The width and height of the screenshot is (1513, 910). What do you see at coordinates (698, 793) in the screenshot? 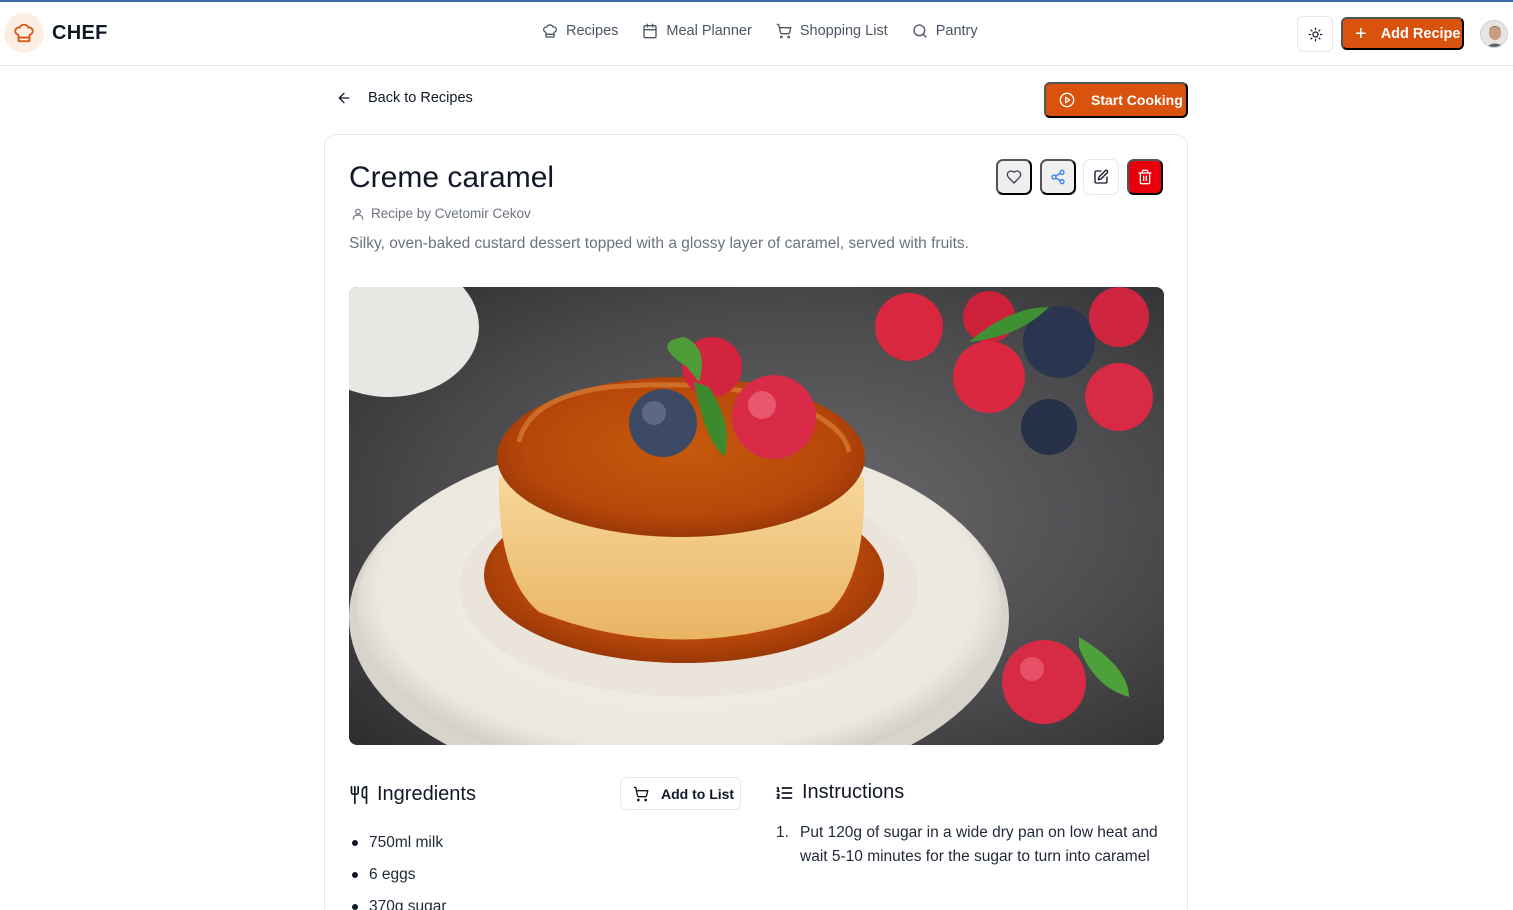
I see `add-to-list-label: Add to List` at bounding box center [698, 793].